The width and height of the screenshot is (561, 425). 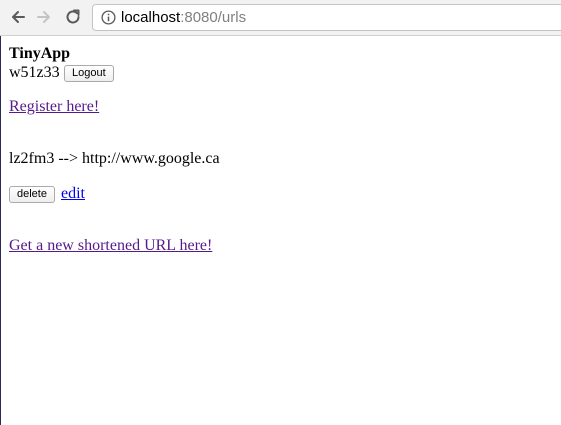 I want to click on forward-arrow-icon, so click(x=43, y=17).